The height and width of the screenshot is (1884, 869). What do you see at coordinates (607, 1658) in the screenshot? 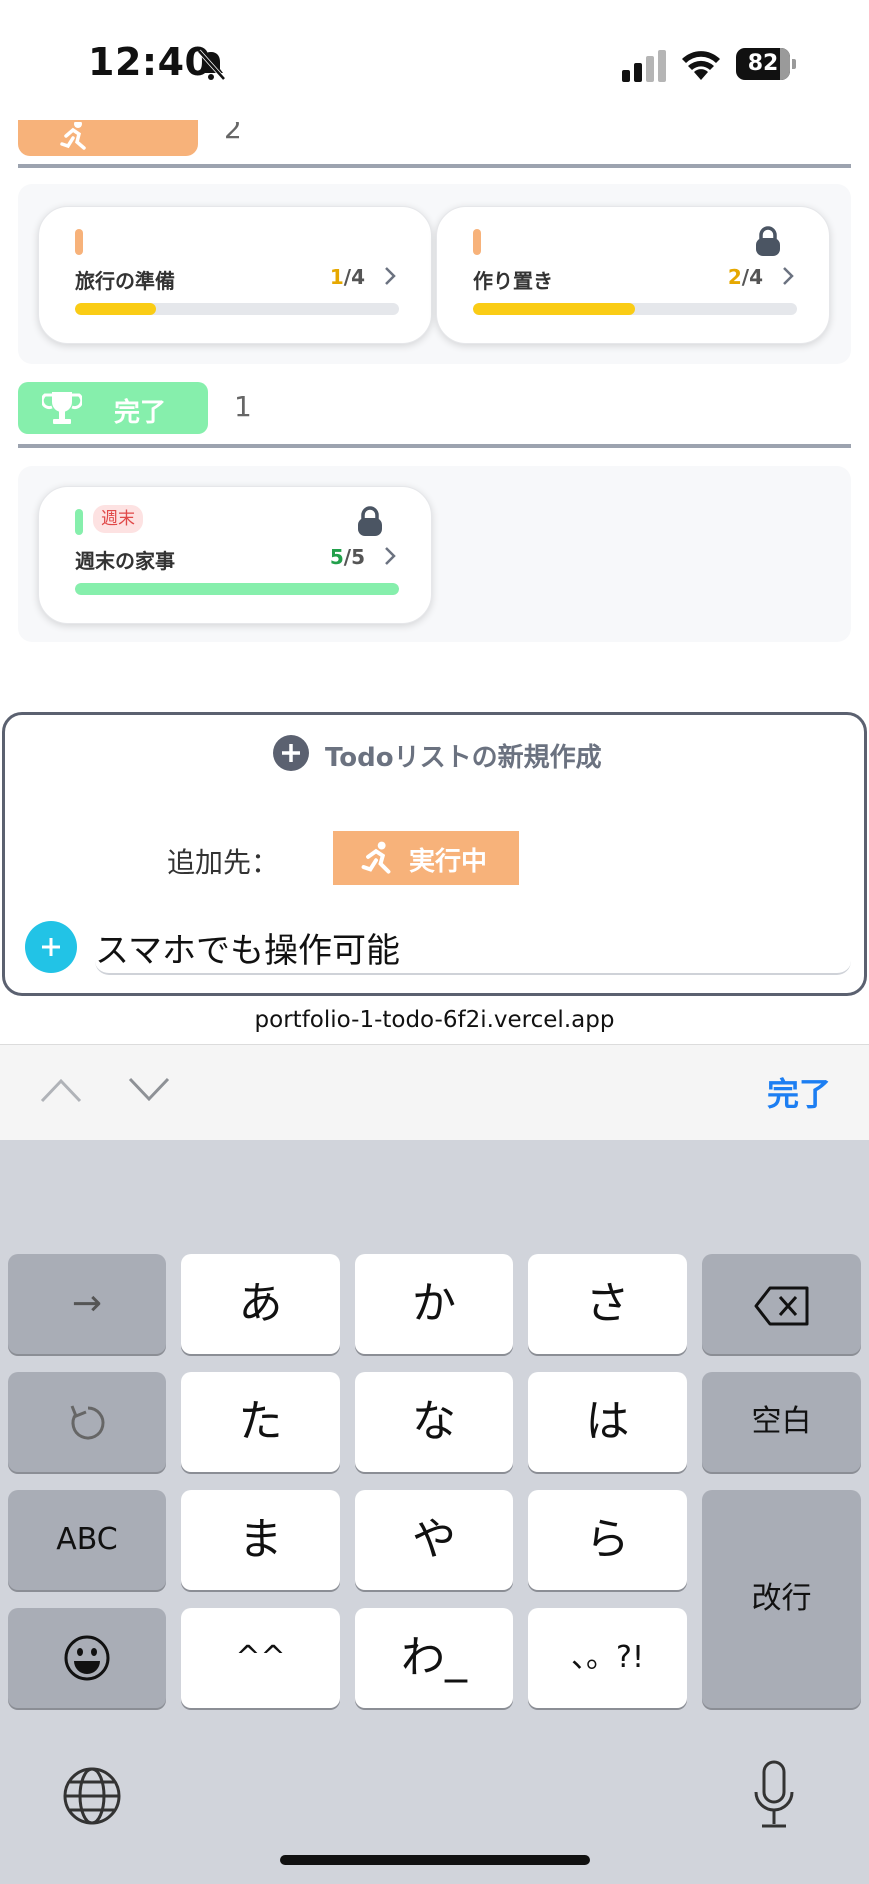
I see `key-punctuation: 、。?!` at bounding box center [607, 1658].